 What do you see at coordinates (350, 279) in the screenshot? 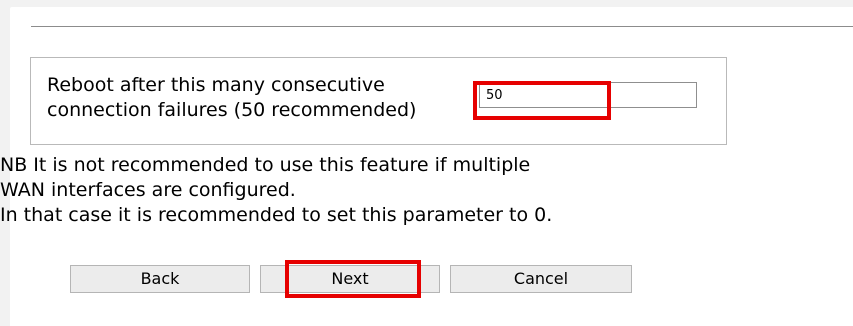
I see `next-button: Next` at bounding box center [350, 279].